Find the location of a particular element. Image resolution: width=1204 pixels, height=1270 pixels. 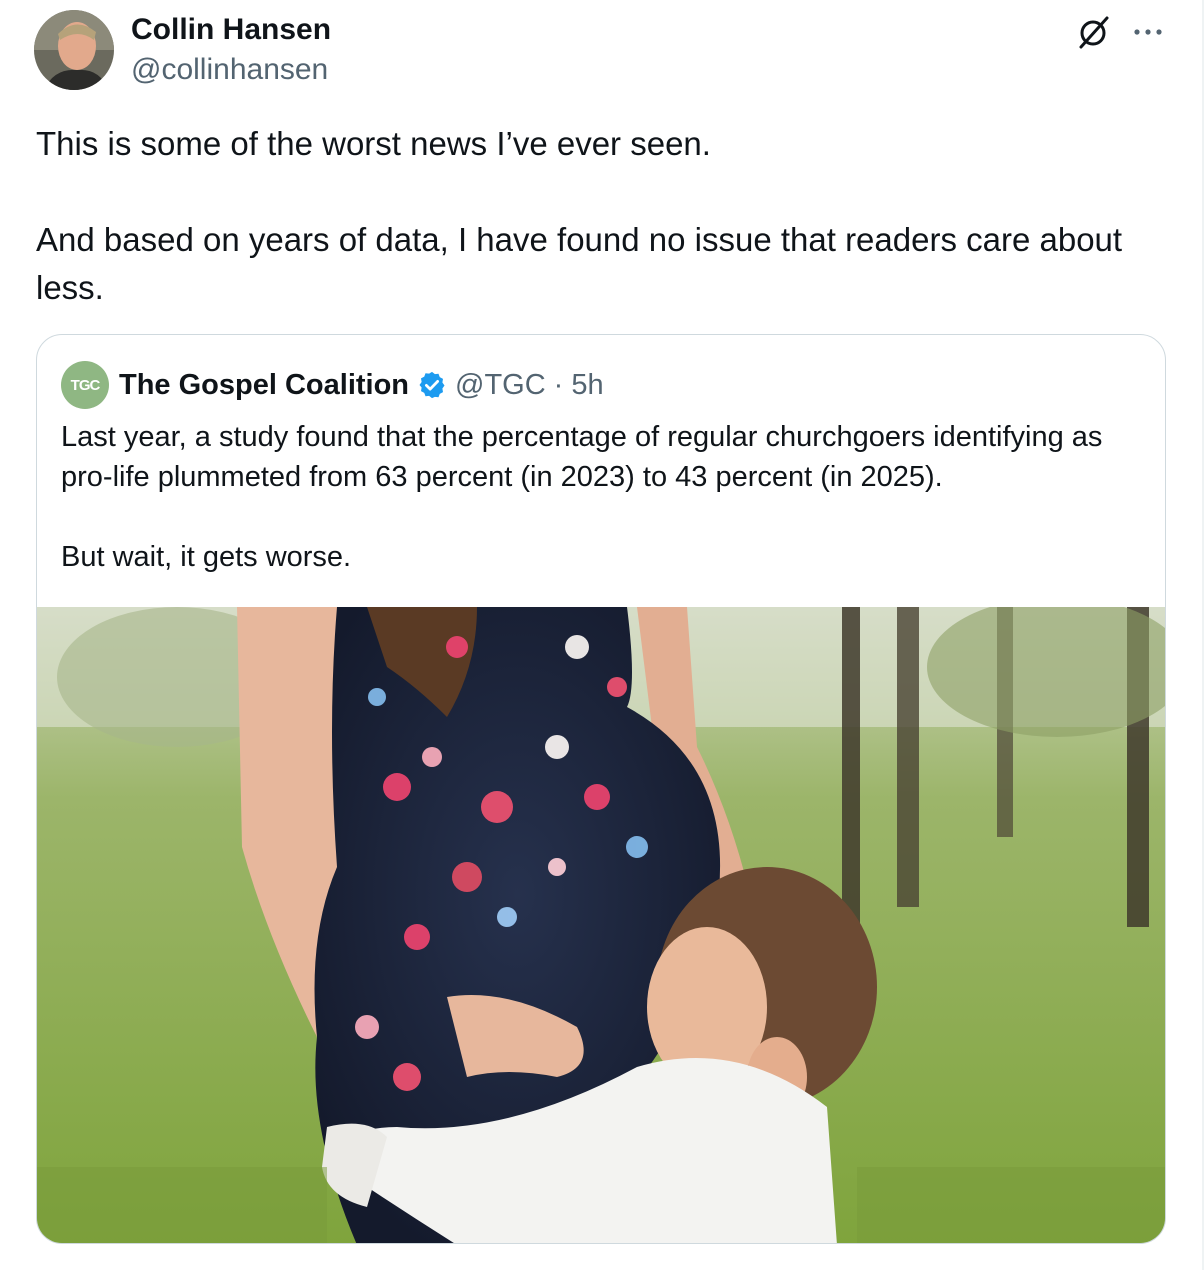

quoted-timestamp: 5h is located at coordinates (587, 385).